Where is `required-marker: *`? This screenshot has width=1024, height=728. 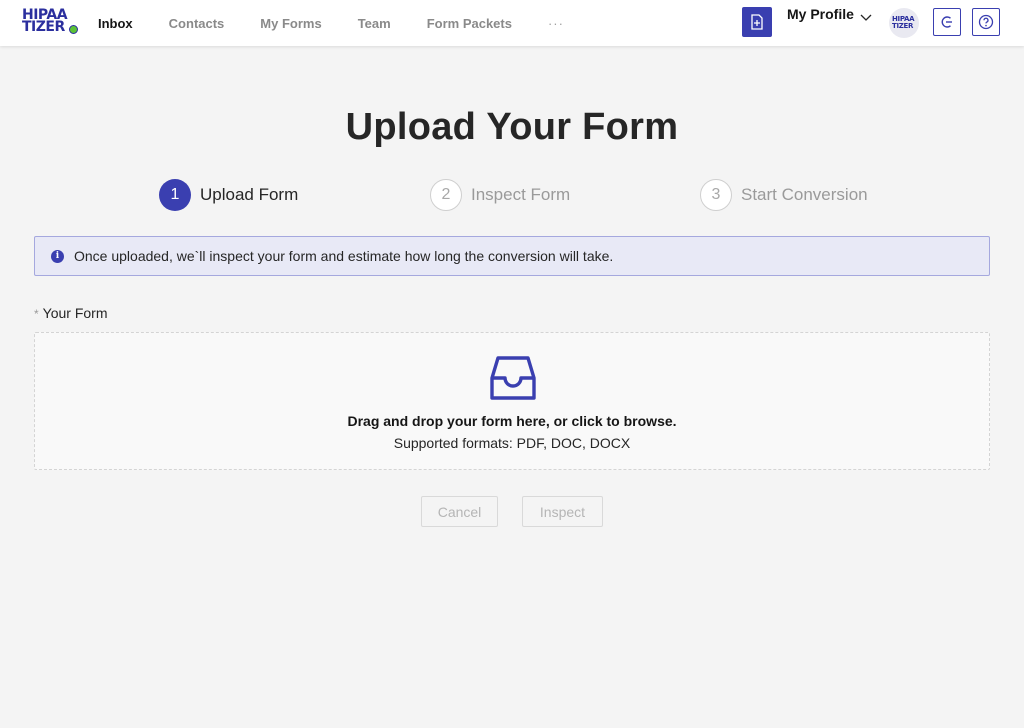 required-marker: * is located at coordinates (36, 314).